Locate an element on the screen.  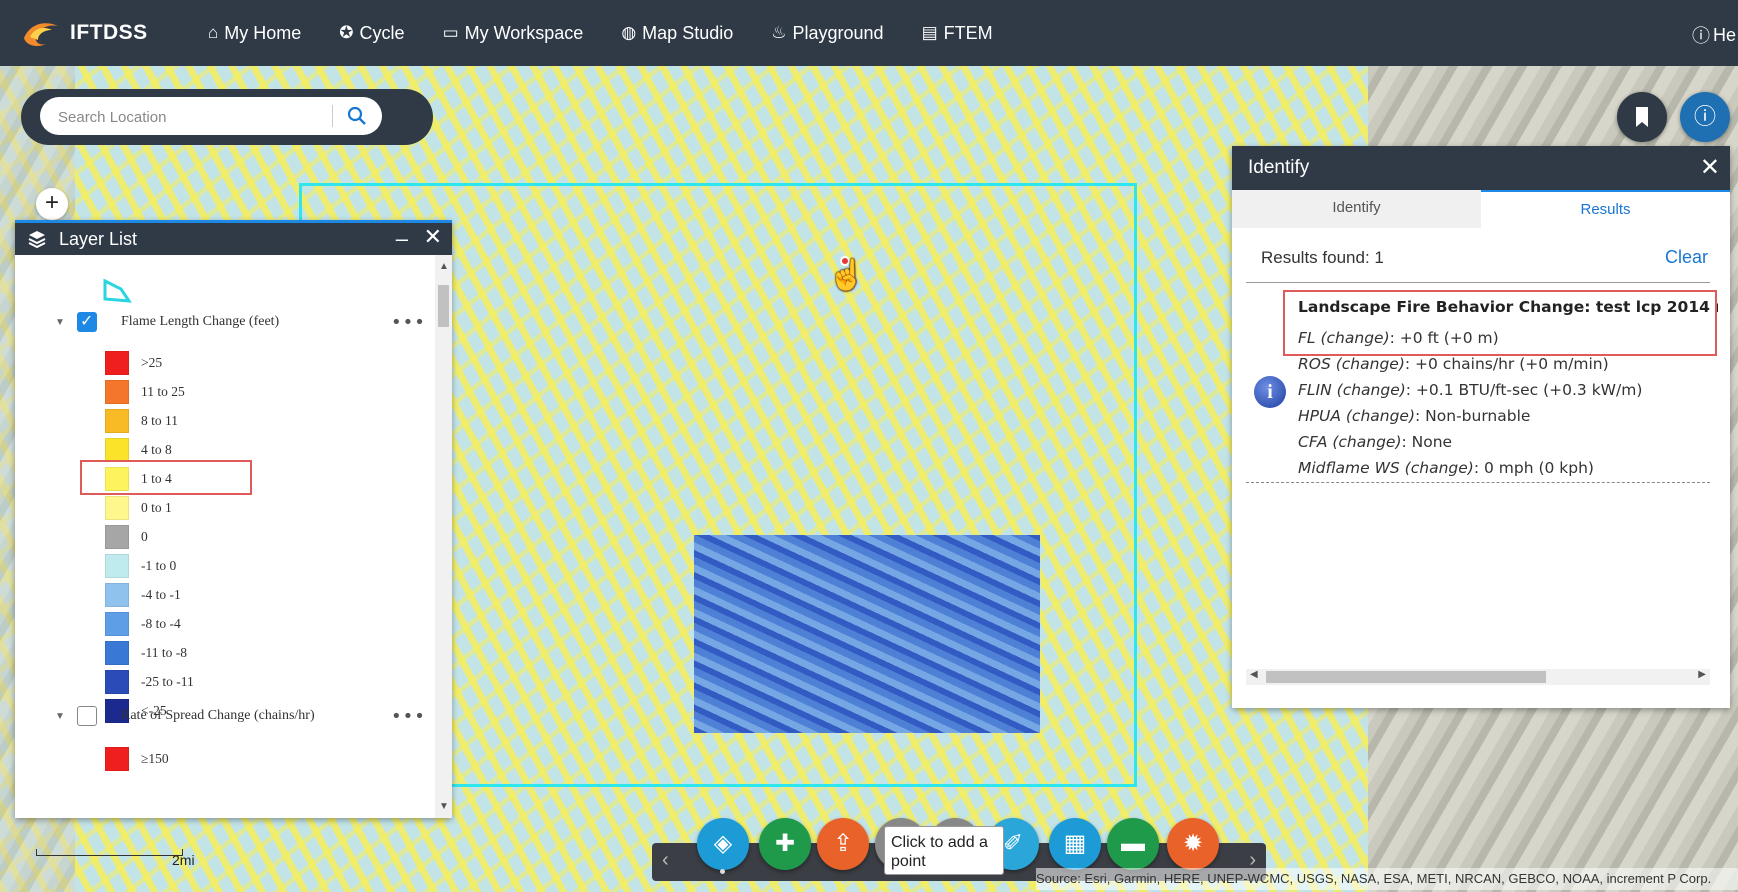
layer-row-rate-of-spread: ▼ Rate of Spread Change (chains/hr) ••• is located at coordinates (225, 716).